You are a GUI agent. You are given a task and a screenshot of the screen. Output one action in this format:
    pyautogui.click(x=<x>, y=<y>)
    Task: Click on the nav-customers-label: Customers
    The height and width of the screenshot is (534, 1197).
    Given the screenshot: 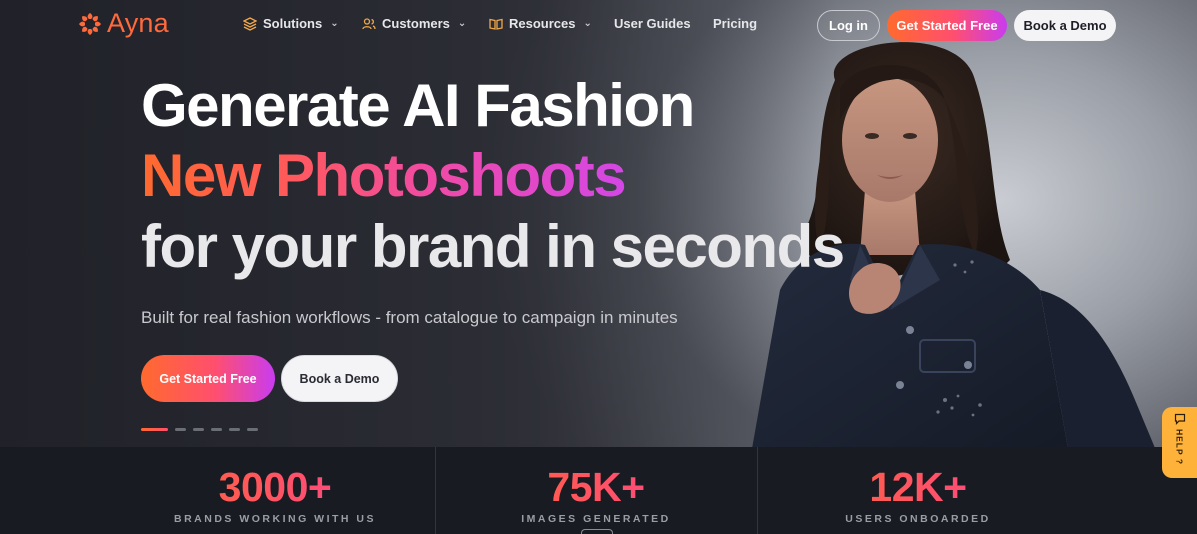 What is the action you would take?
    pyautogui.click(x=416, y=23)
    